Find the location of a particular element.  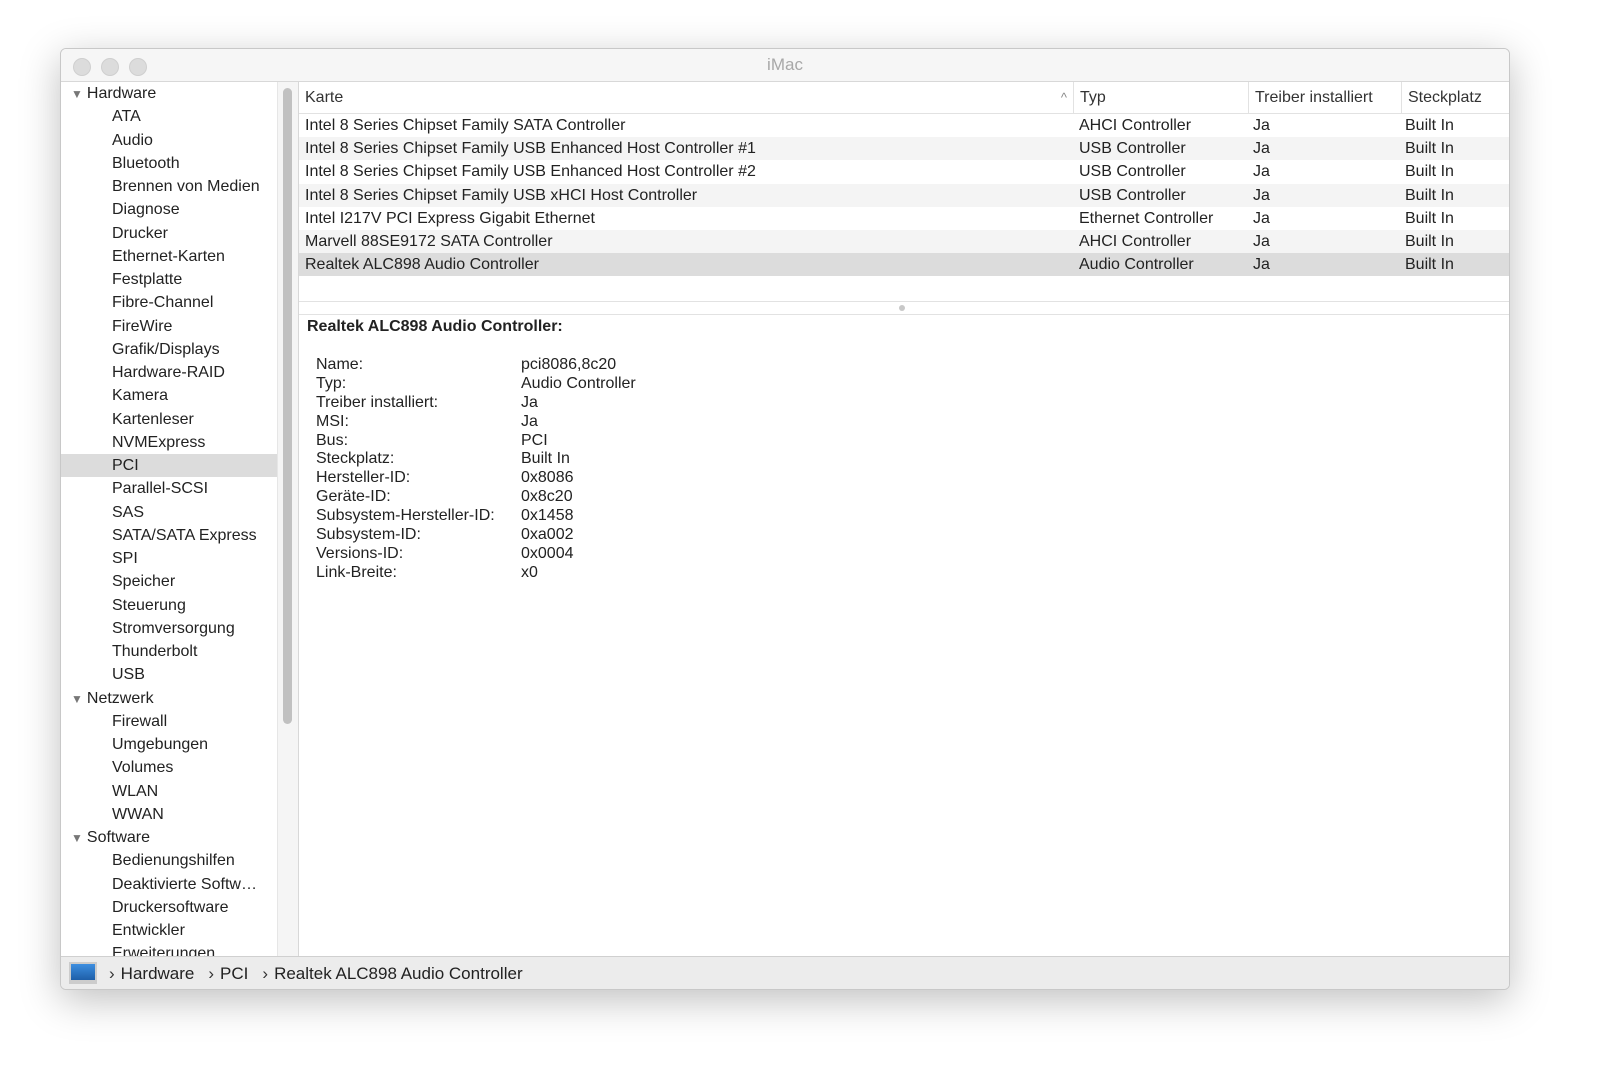

scrollbar-thumb is located at coordinates (287, 406).